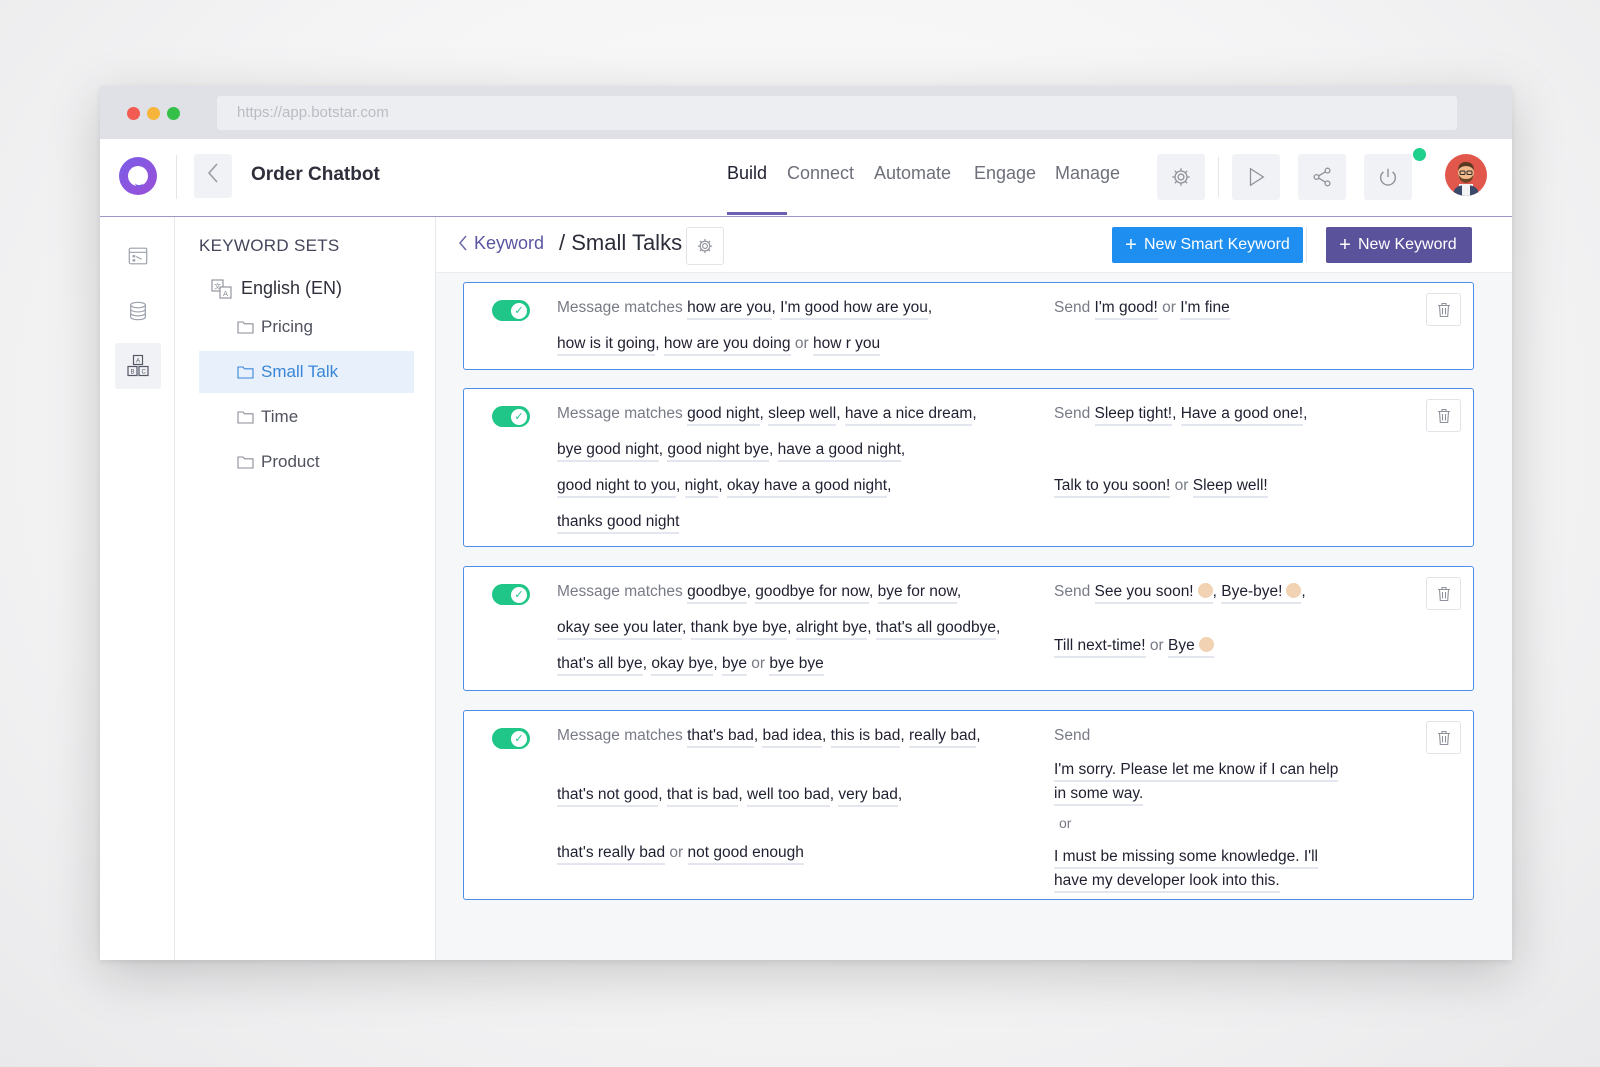 The height and width of the screenshot is (1067, 1600). What do you see at coordinates (306, 372) in the screenshot?
I see `sidebar-folder-small-talk: Small Talk` at bounding box center [306, 372].